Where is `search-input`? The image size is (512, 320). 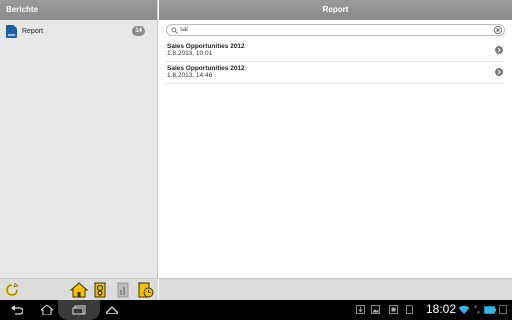 search-input is located at coordinates (330, 30).